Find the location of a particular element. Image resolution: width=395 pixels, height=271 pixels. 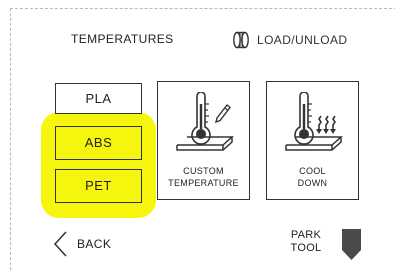

cool-down-label: COOL DOWN is located at coordinates (312, 177).